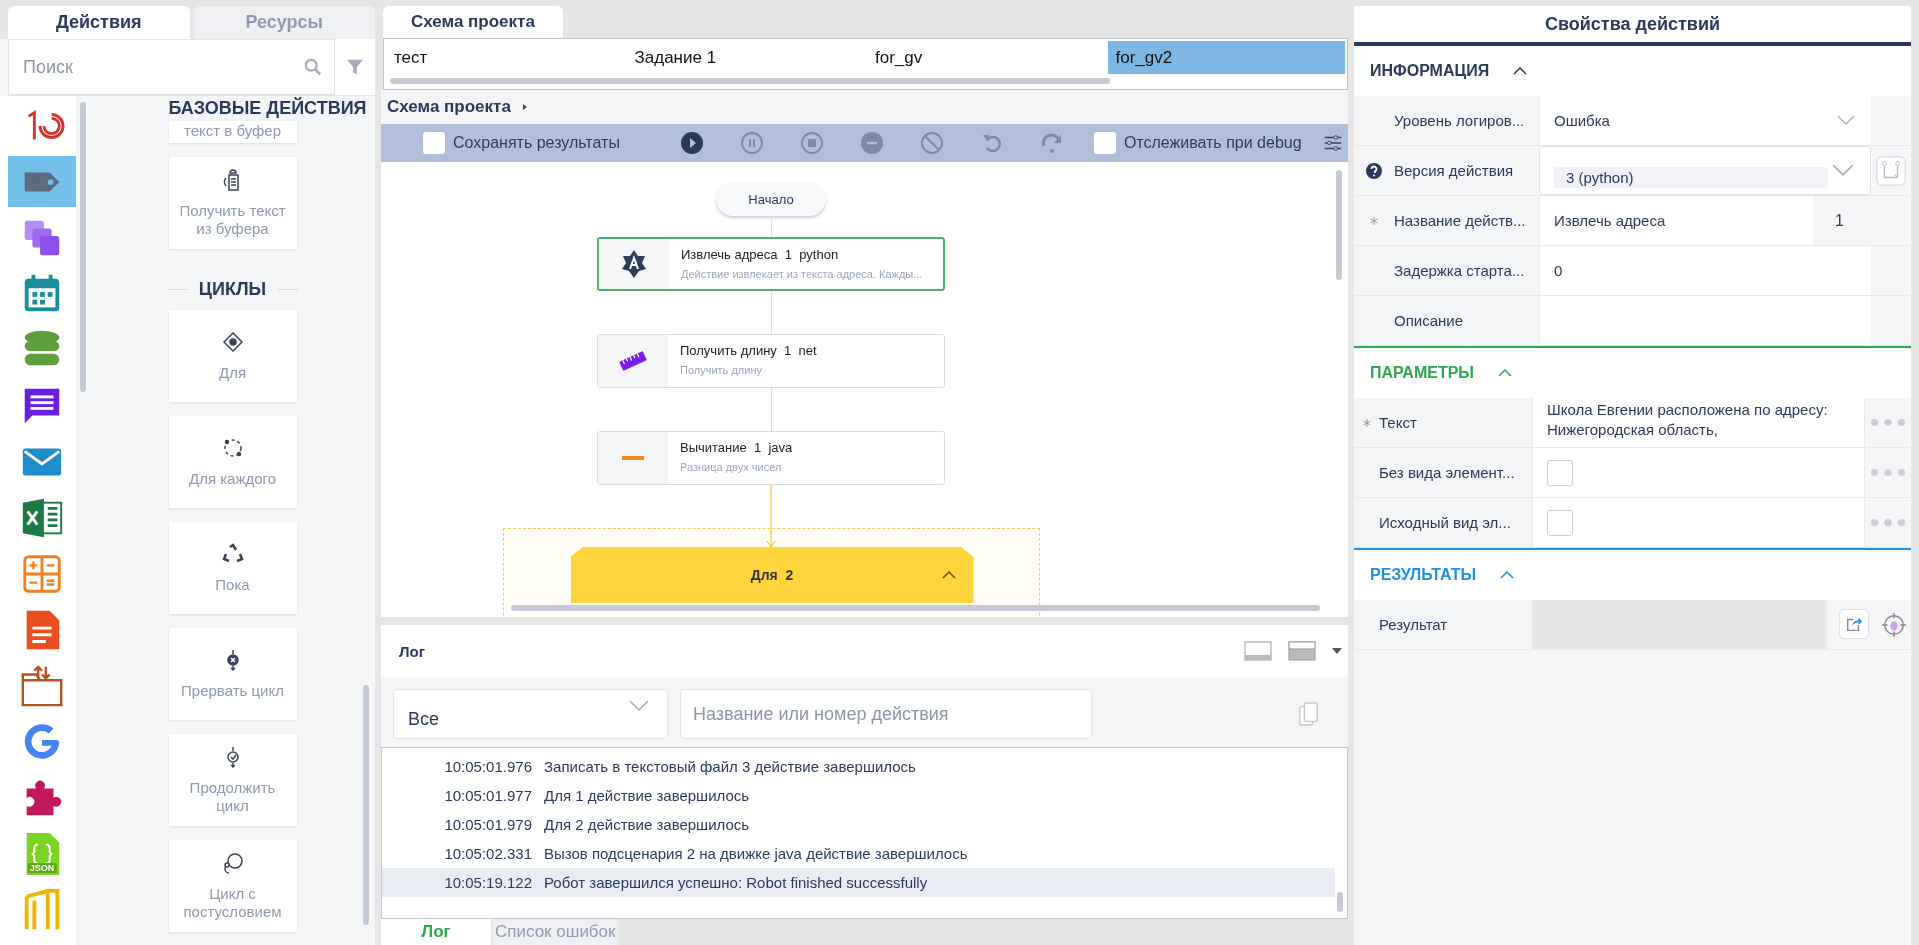  Describe the element at coordinates (487, 795) in the screenshot. I see `log-time: 10:05:01.977` at that location.